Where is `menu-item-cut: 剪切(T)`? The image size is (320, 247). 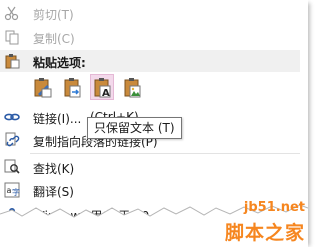
menu-item-cut: 剪切(T) is located at coordinates (150, 13).